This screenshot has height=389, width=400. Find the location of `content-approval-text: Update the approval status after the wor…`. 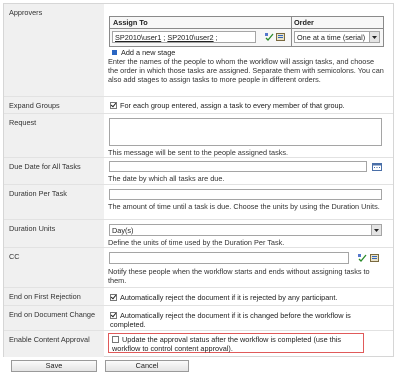

content-approval-text: Update the approval status after the wor… is located at coordinates (227, 344).